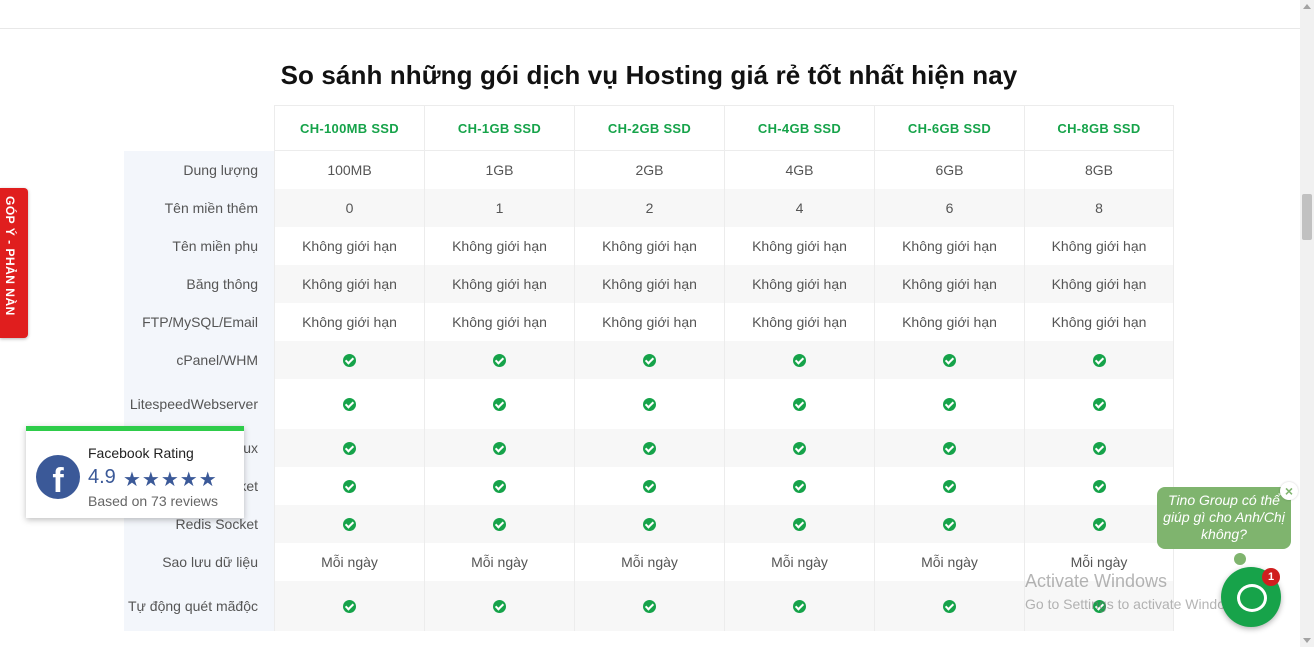 This screenshot has height=647, width=1314. I want to click on top-divider, so click(650, 28).